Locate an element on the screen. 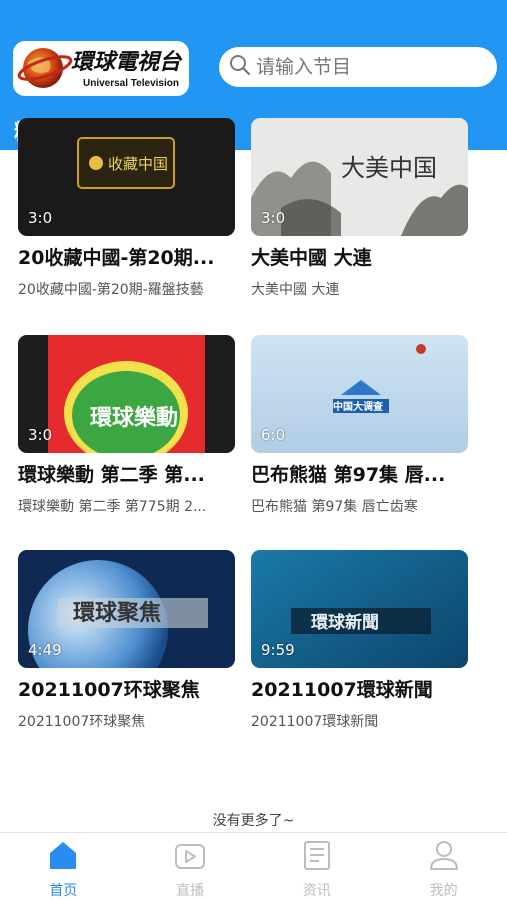  video-subtitle: 20211007環球新聞 is located at coordinates (315, 722).